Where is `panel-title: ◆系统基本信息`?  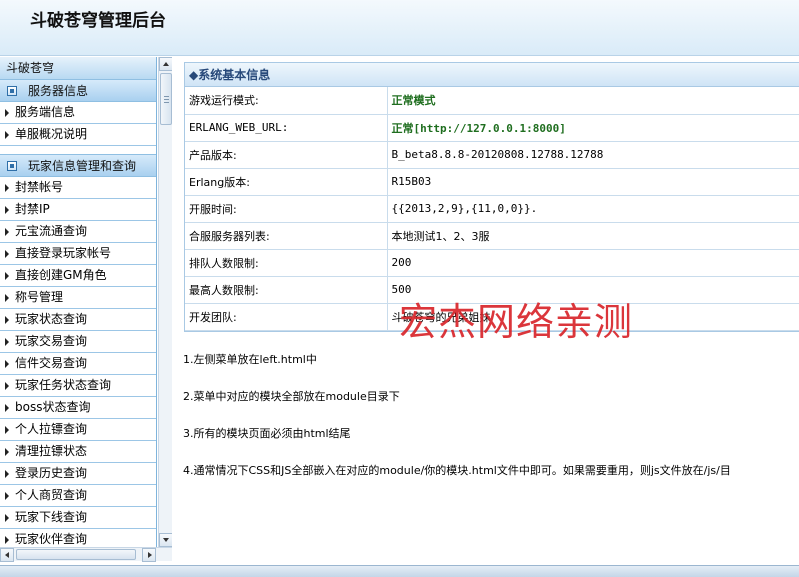 panel-title: ◆系统基本信息 is located at coordinates (492, 75).